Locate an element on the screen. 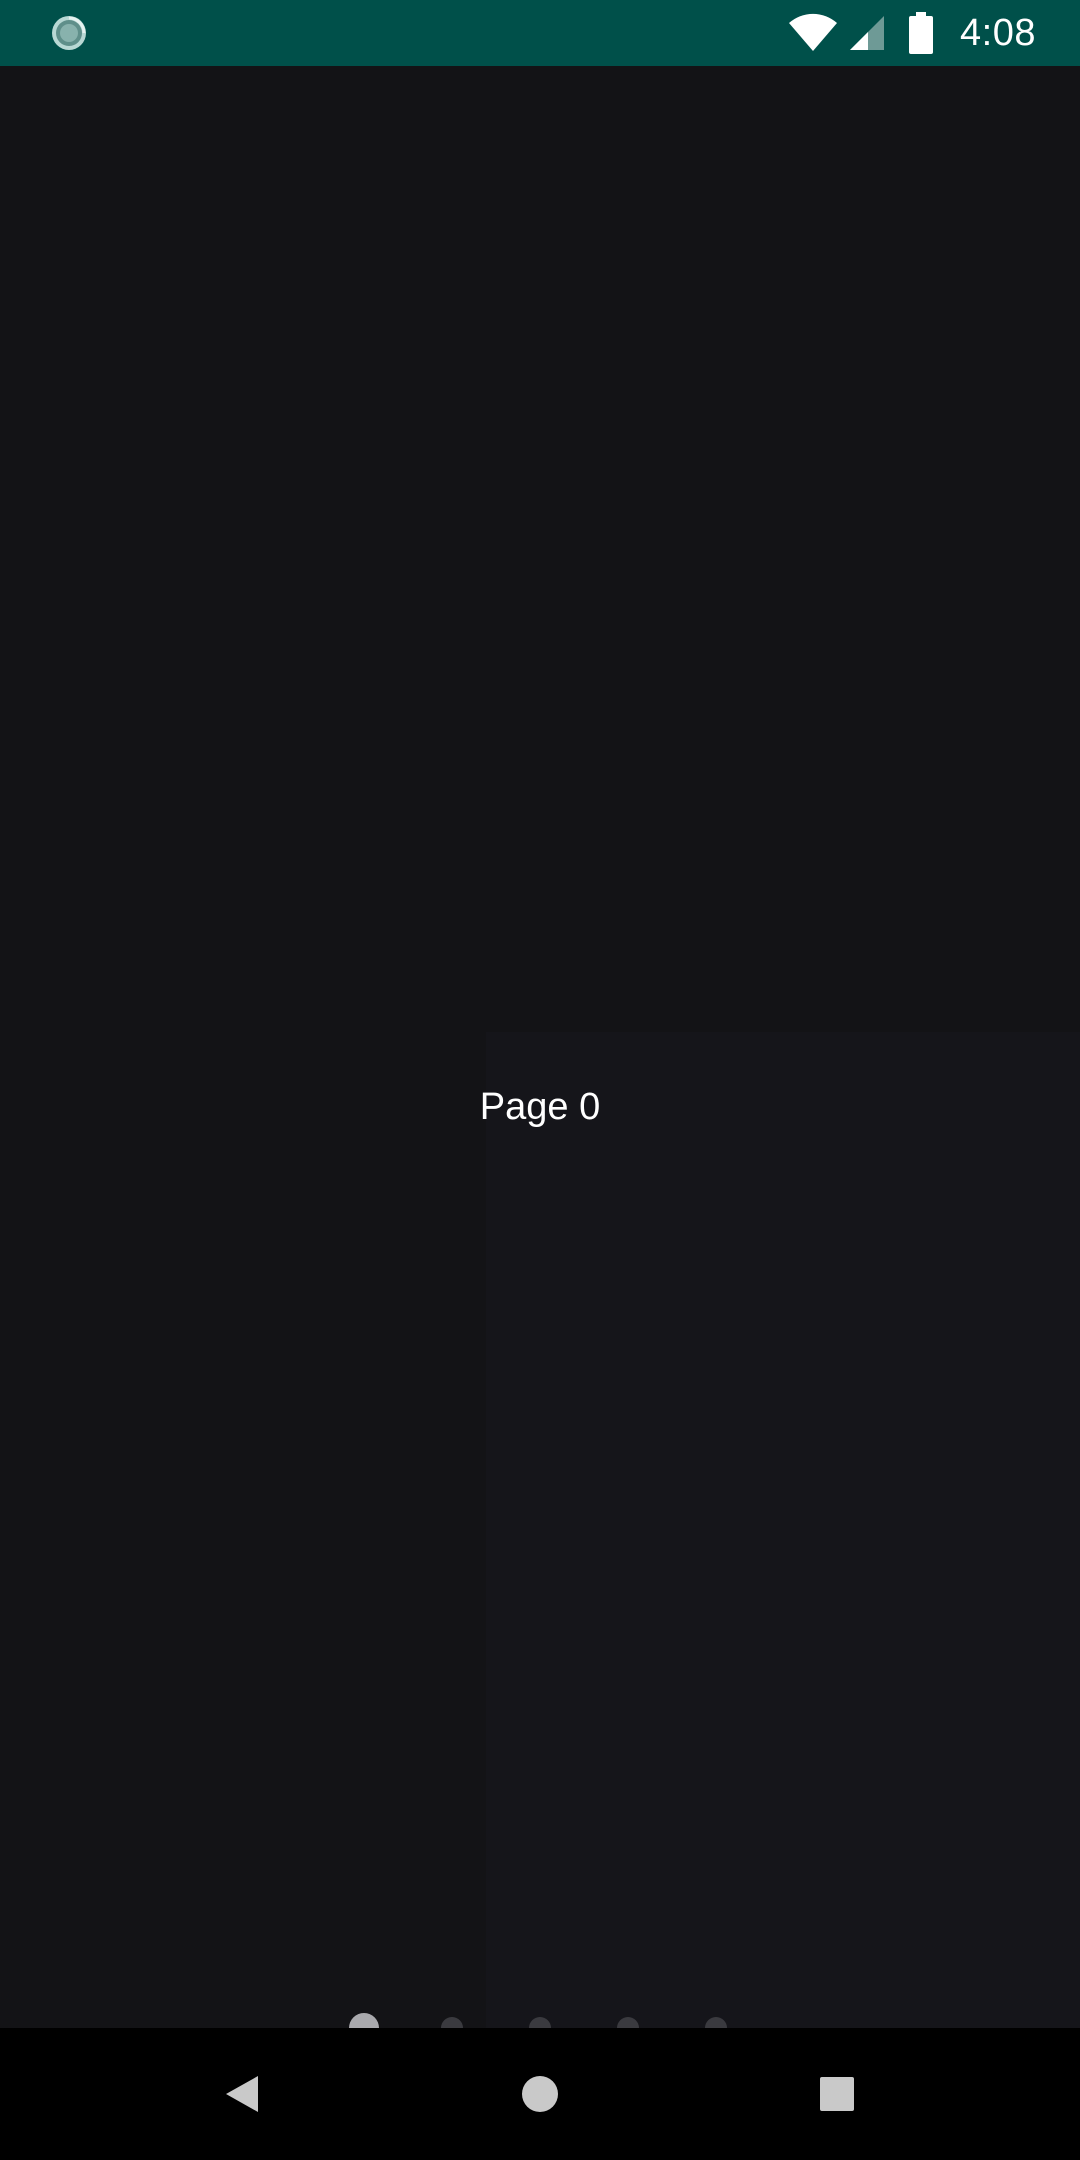 Image resolution: width=1080 pixels, height=2160 pixels. status-bar: 4:08 is located at coordinates (540, 33).